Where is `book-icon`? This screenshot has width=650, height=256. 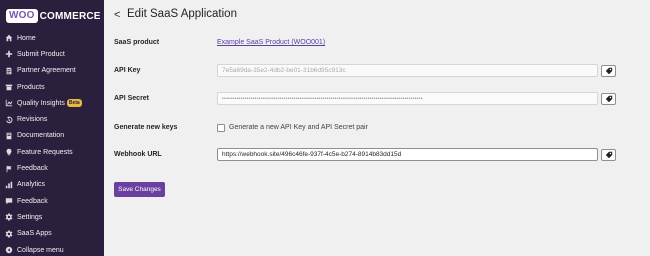 book-icon is located at coordinates (9, 136).